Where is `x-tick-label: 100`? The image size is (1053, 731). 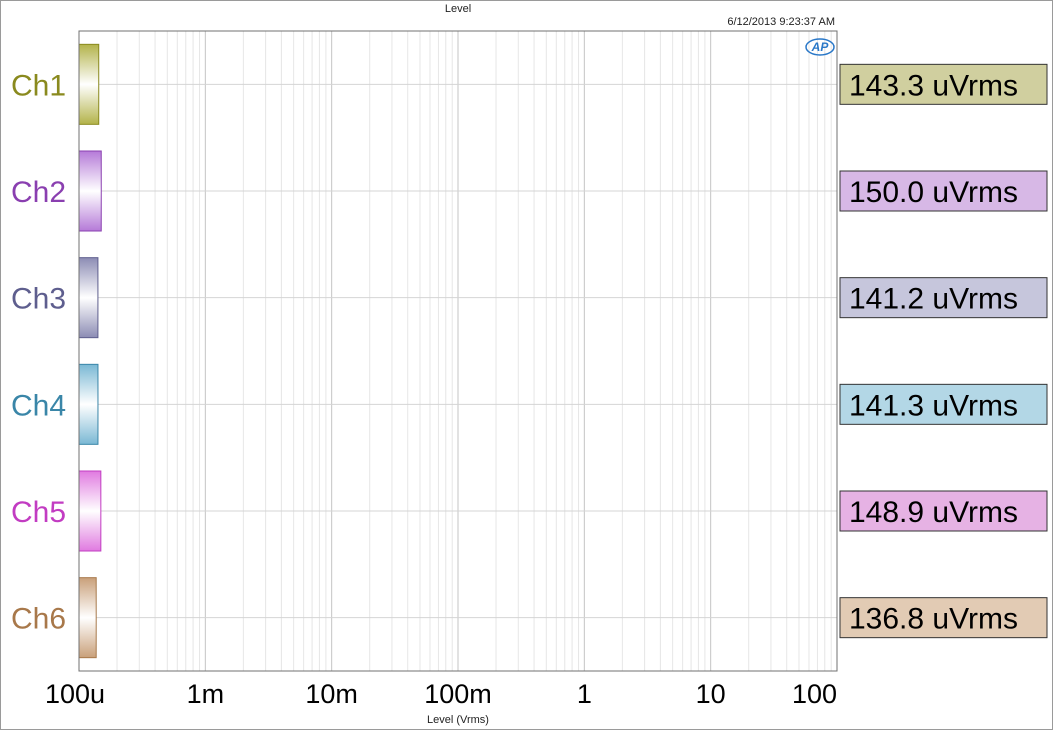 x-tick-label: 100 is located at coordinates (814, 694).